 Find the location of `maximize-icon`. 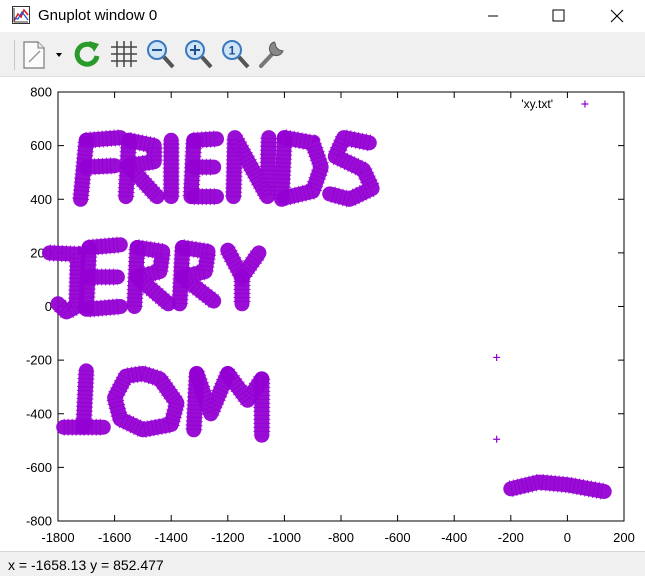

maximize-icon is located at coordinates (558, 15).